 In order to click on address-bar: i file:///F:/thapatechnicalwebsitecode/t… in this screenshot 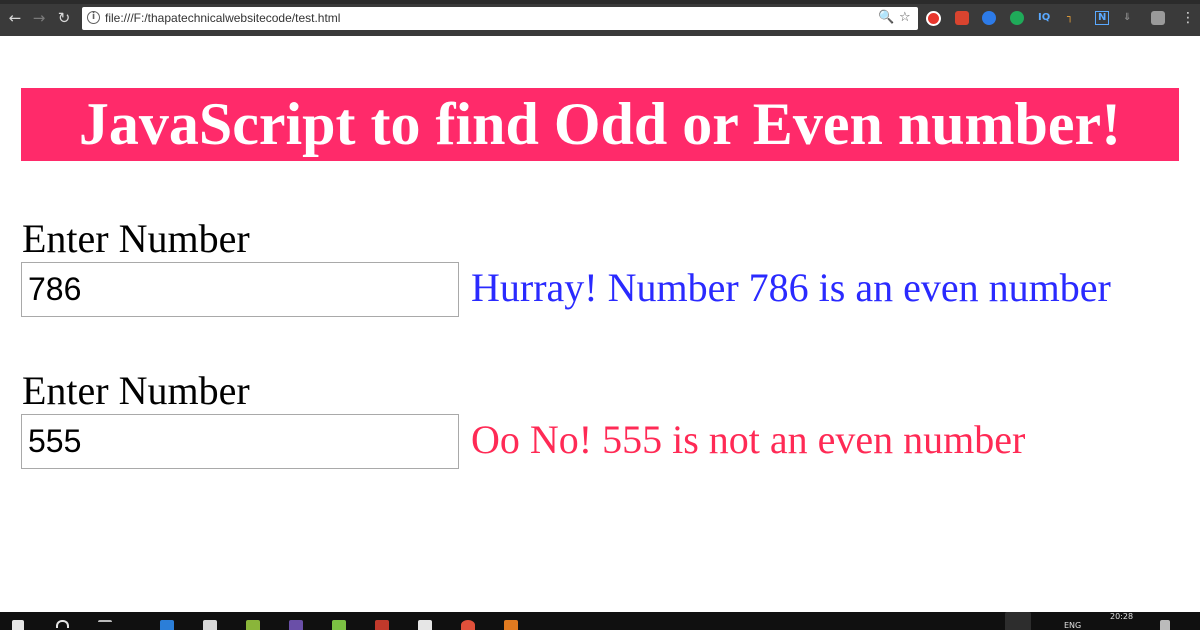, I will do `click(500, 18)`.